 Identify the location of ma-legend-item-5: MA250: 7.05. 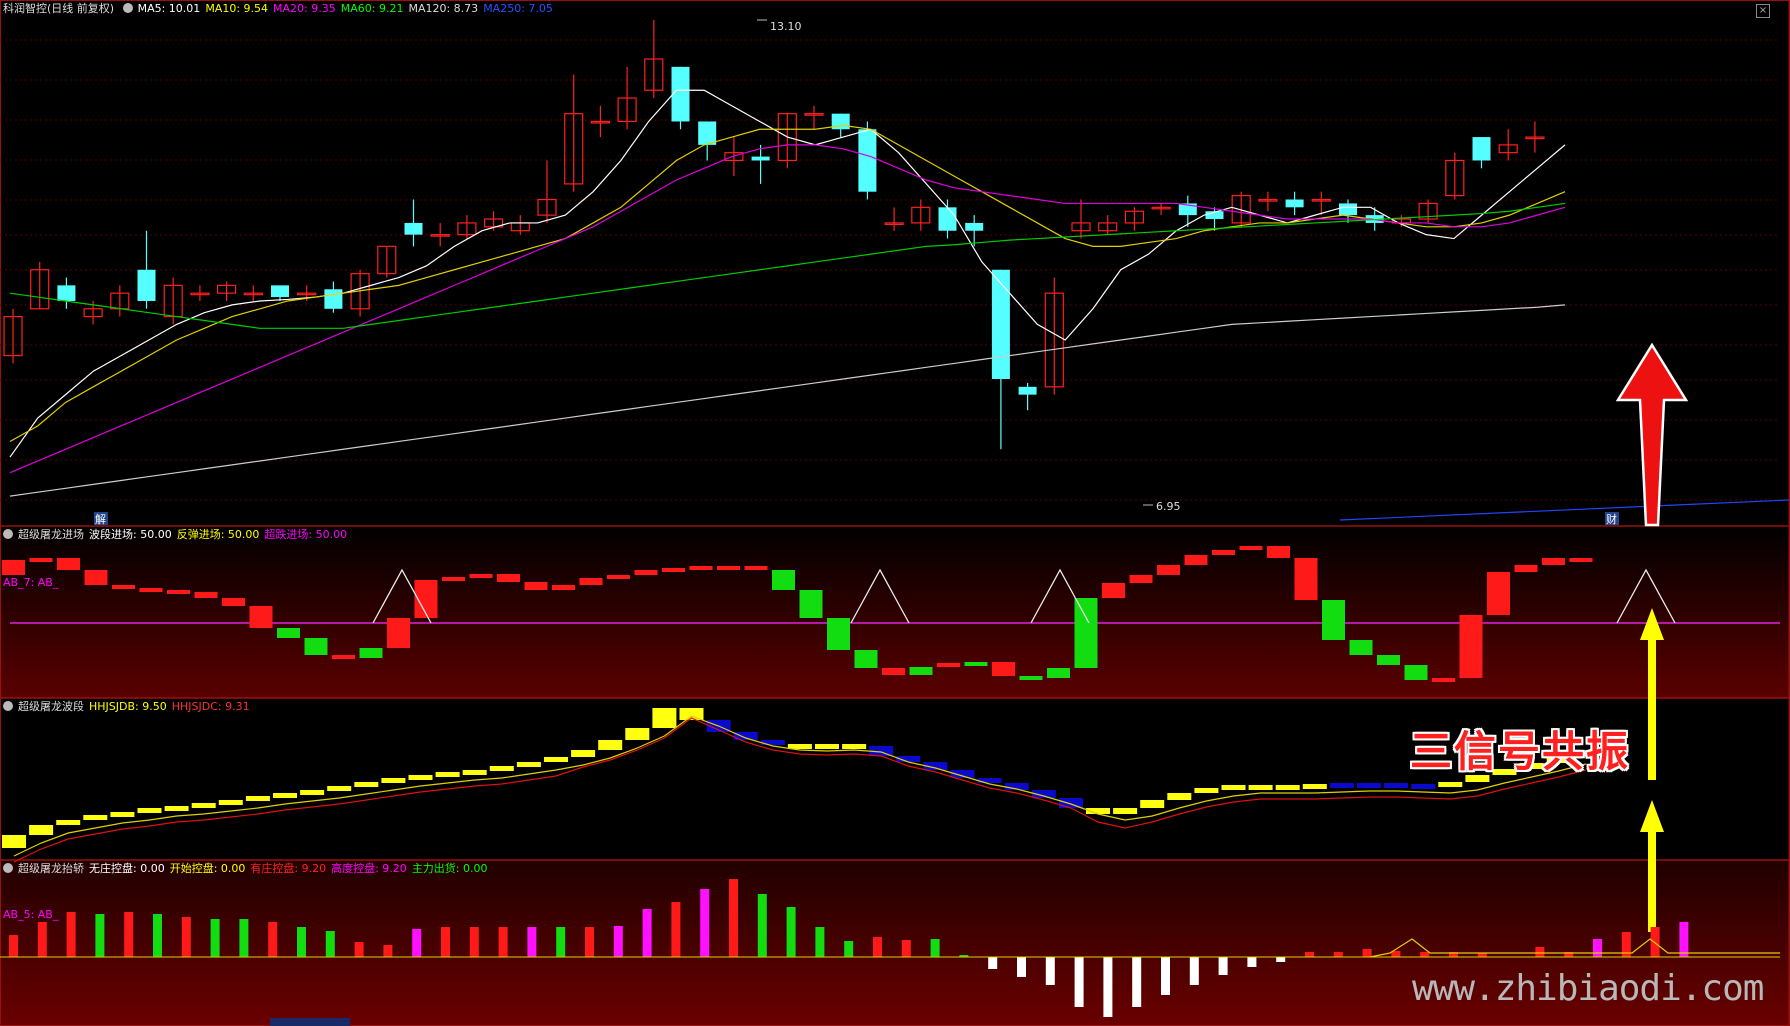
(518, 8).